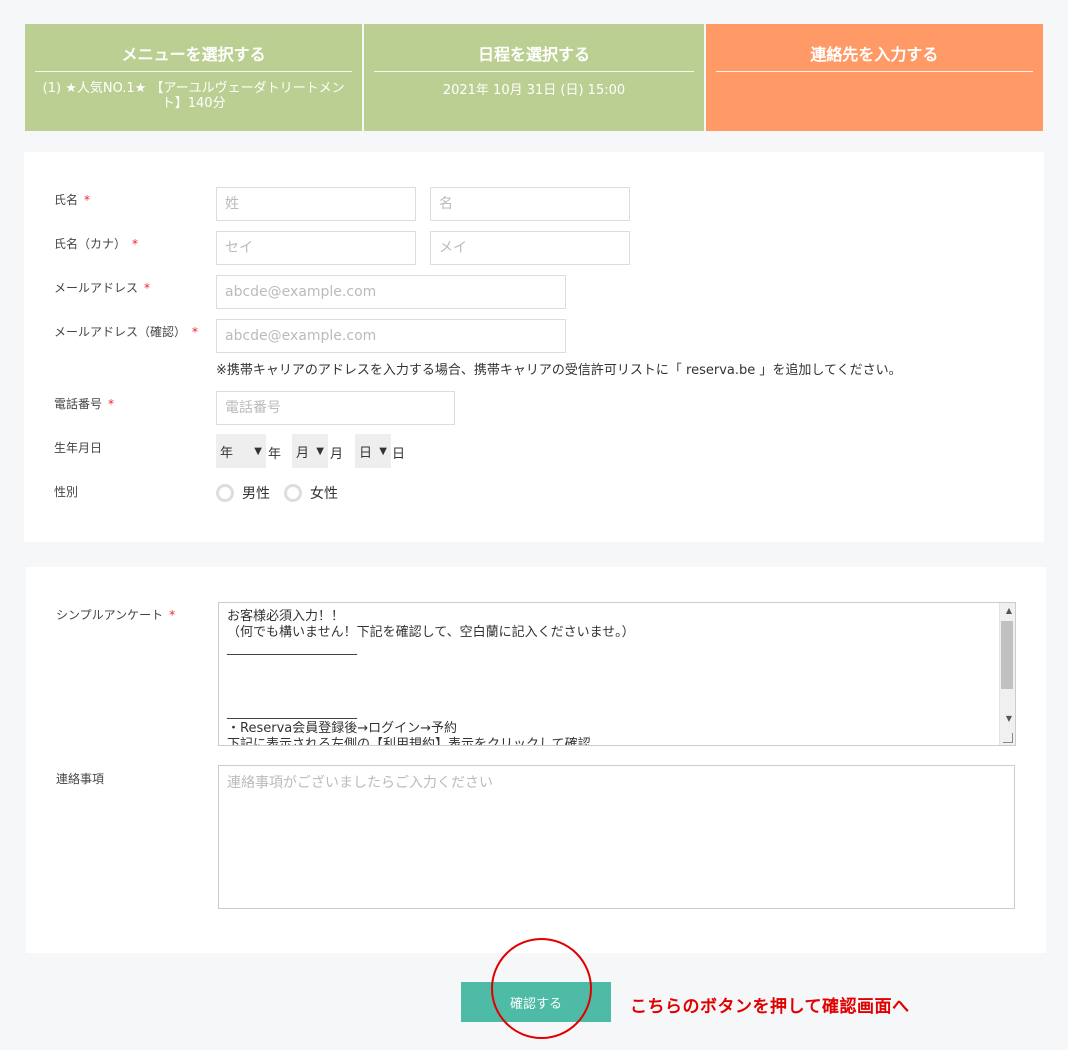 Image resolution: width=1068 pixels, height=1050 pixels. What do you see at coordinates (316, 248) in the screenshot?
I see `last-name-kana-input` at bounding box center [316, 248].